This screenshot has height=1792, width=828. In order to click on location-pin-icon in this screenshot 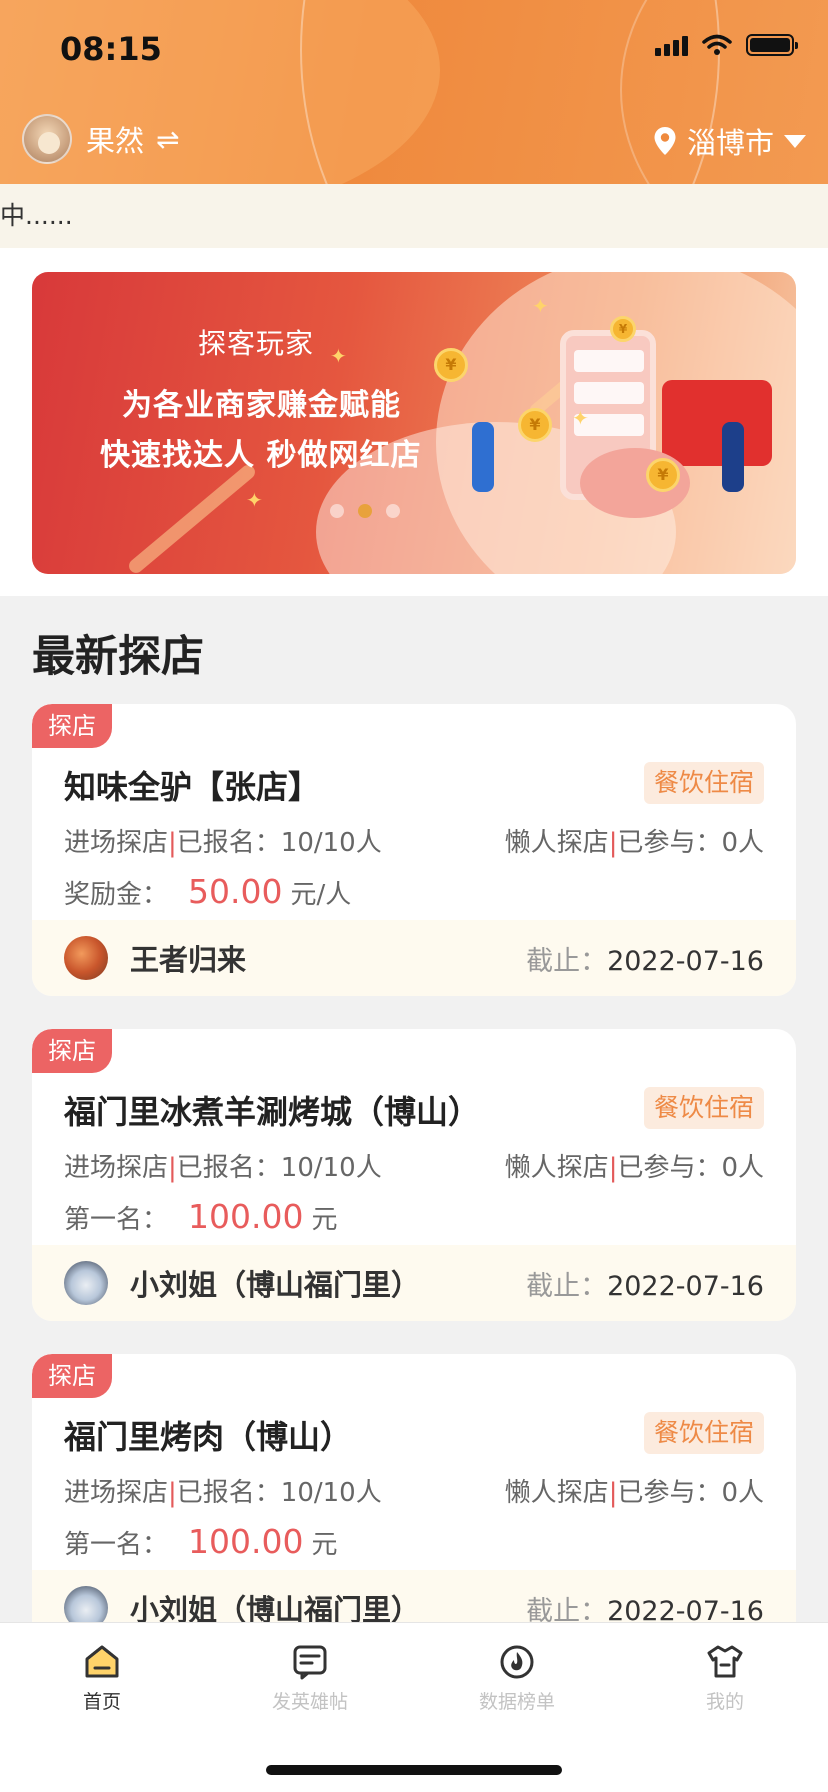, I will do `click(665, 141)`.